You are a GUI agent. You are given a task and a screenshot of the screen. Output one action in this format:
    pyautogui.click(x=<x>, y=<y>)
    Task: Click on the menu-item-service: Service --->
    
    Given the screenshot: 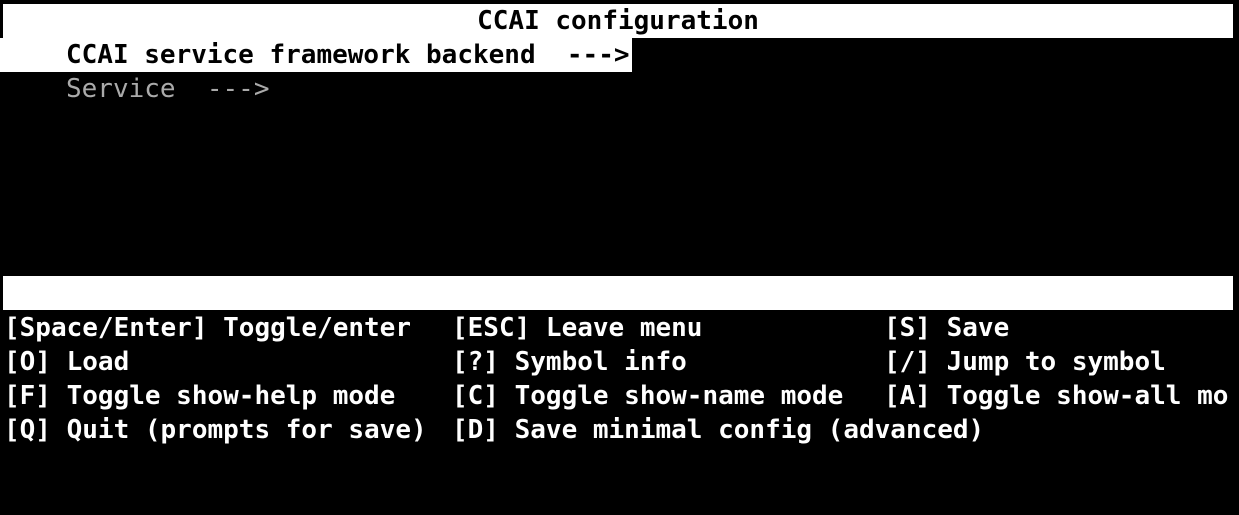 What is the action you would take?
    pyautogui.click(x=168, y=89)
    